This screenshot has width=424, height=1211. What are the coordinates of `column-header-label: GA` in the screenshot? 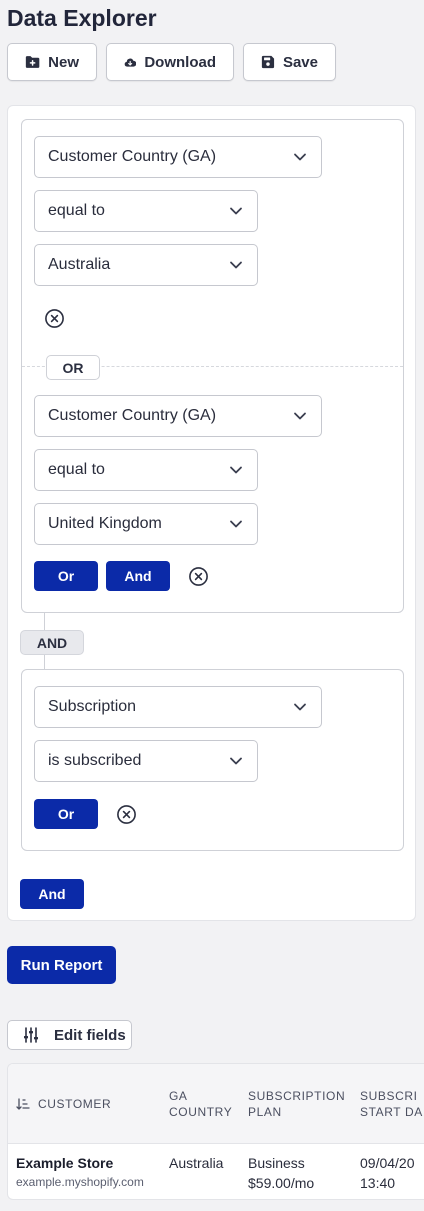 It's located at (178, 1096).